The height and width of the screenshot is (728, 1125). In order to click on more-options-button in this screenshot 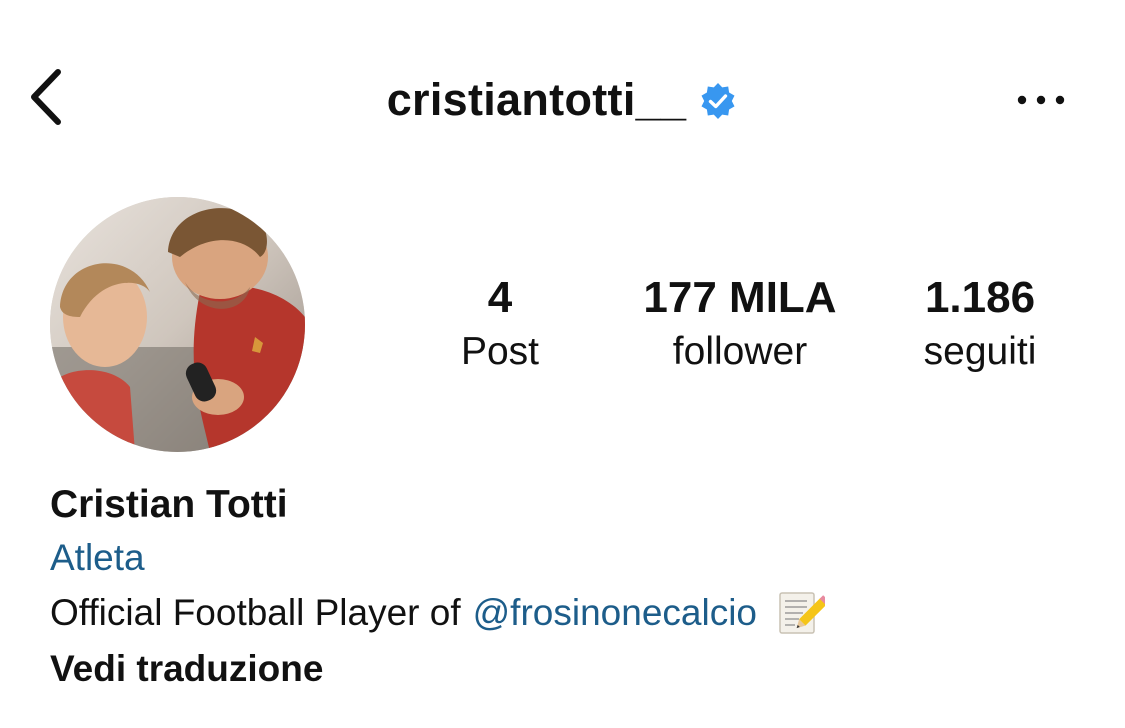, I will do `click(1041, 100)`.